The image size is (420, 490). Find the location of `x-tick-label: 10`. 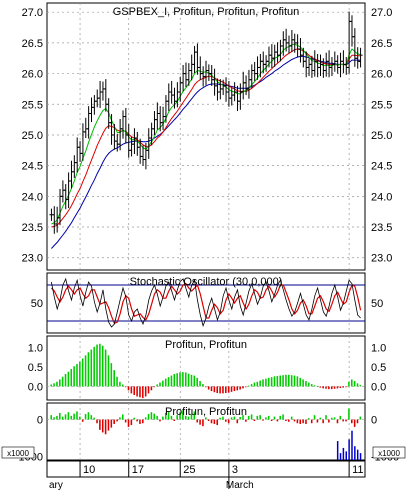

x-tick-label: 10 is located at coordinates (89, 470).